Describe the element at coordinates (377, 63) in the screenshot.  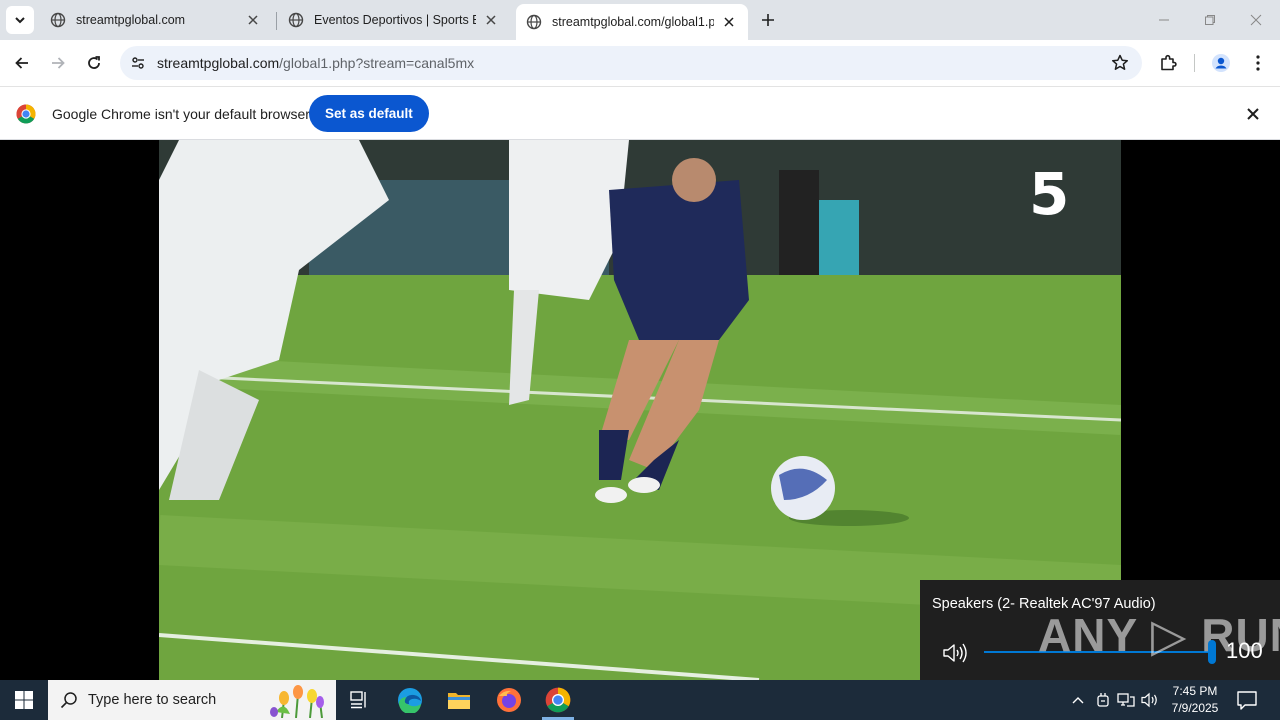
I see `url-path: /global1.php?stream=canal5mx` at that location.